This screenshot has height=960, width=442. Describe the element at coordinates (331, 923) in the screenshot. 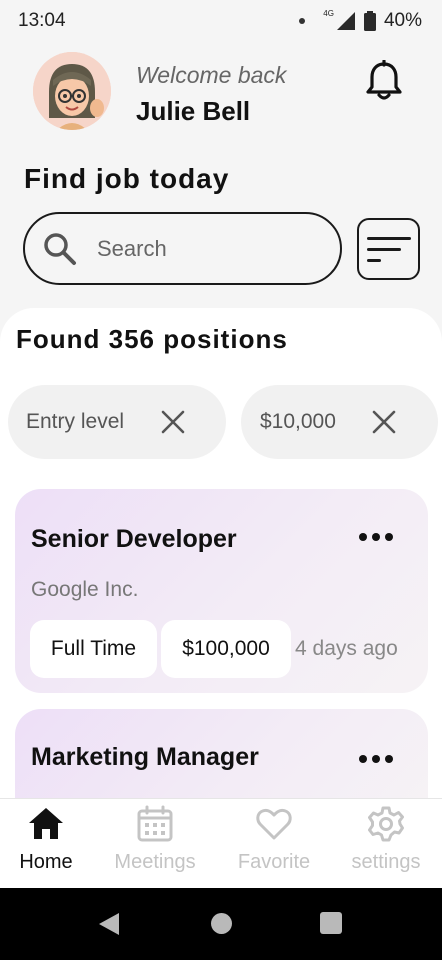

I see `recent-apps-icon` at that location.